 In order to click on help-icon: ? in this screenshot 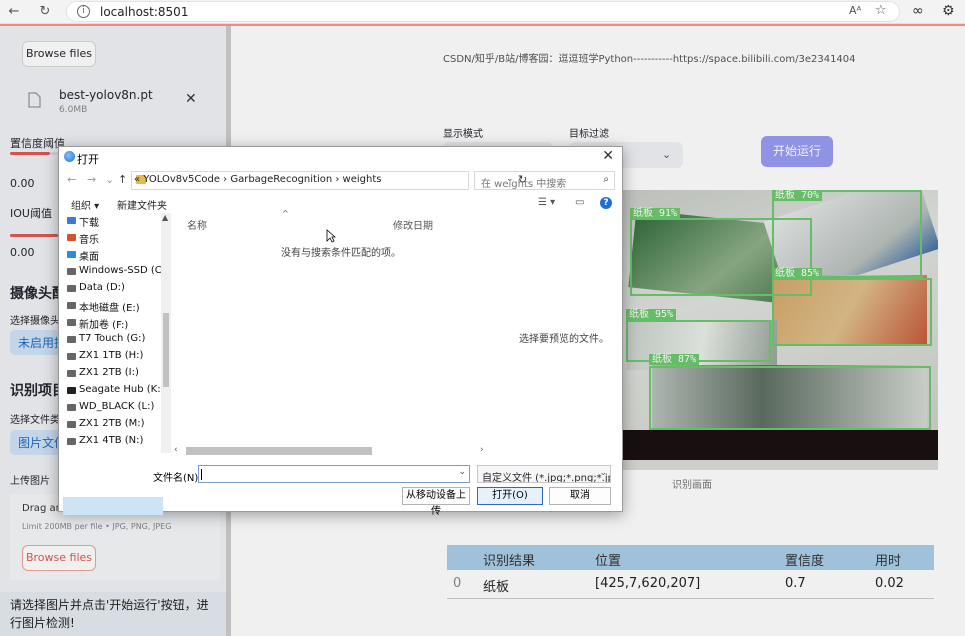, I will do `click(606, 203)`.